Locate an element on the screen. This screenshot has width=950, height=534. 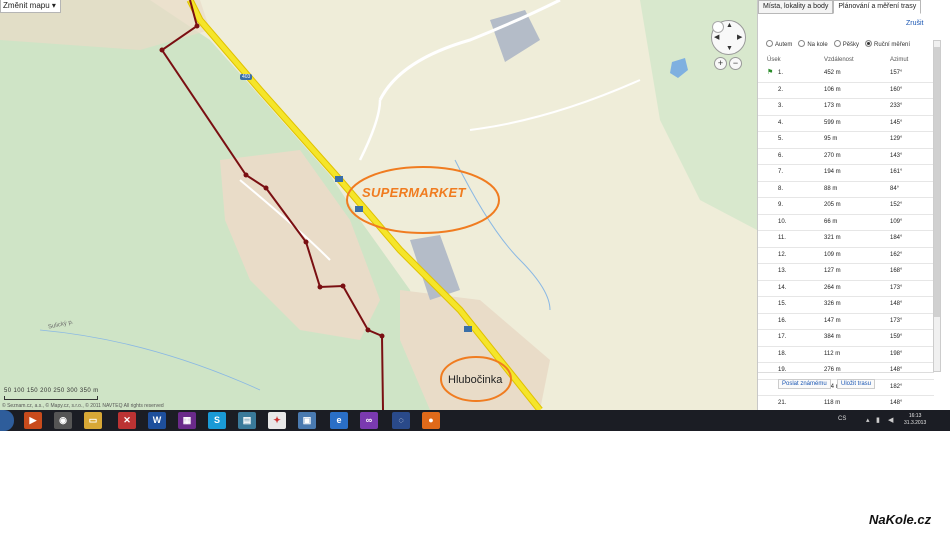
mode-walk: Pěšky is located at coordinates (846, 44).